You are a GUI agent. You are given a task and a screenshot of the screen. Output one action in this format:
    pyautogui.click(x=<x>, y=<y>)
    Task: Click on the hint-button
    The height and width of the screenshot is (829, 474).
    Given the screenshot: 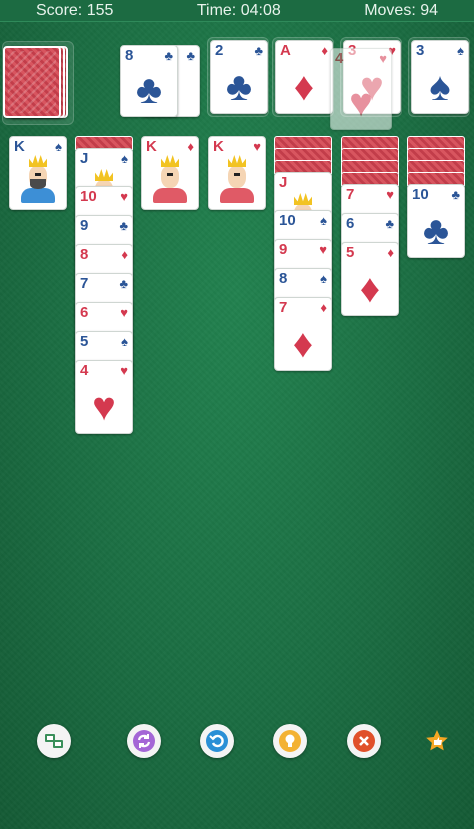 What is the action you would take?
    pyautogui.click(x=290, y=741)
    